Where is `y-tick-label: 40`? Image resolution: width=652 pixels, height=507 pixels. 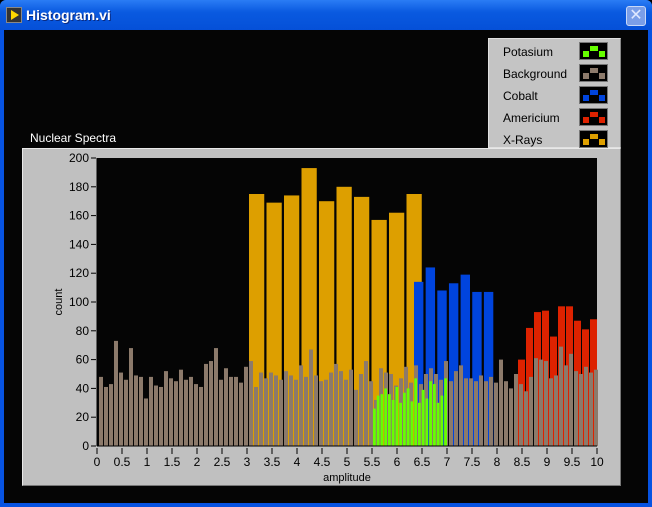
y-tick-label: 40 is located at coordinates (83, 388).